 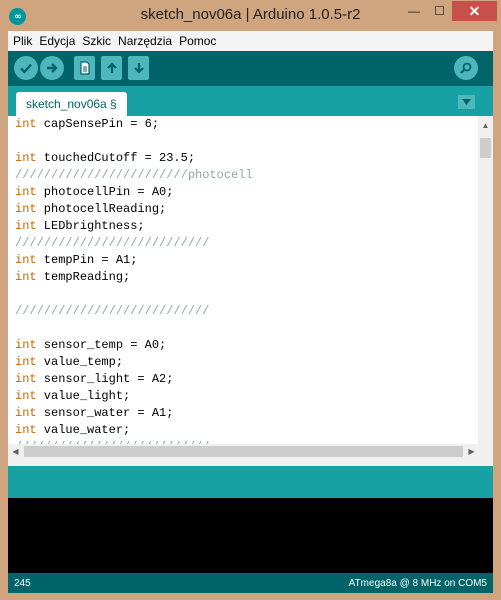 I want to click on toolbar, so click(x=250, y=68).